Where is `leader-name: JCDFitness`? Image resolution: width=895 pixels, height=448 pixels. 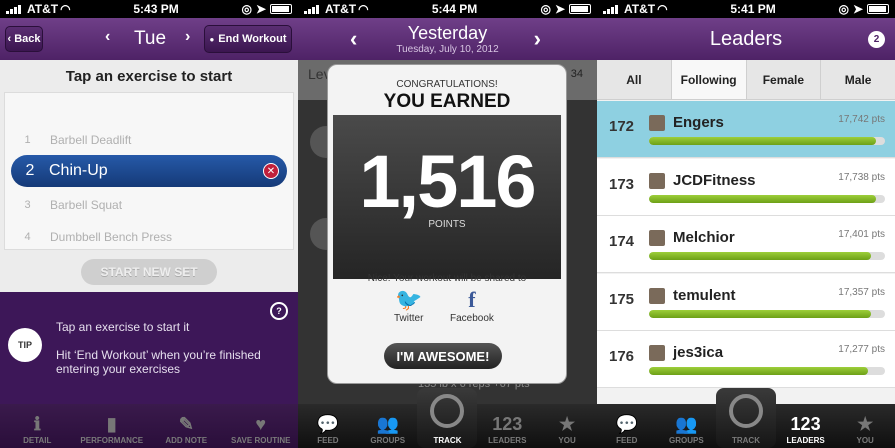 leader-name: JCDFitness is located at coordinates (714, 180).